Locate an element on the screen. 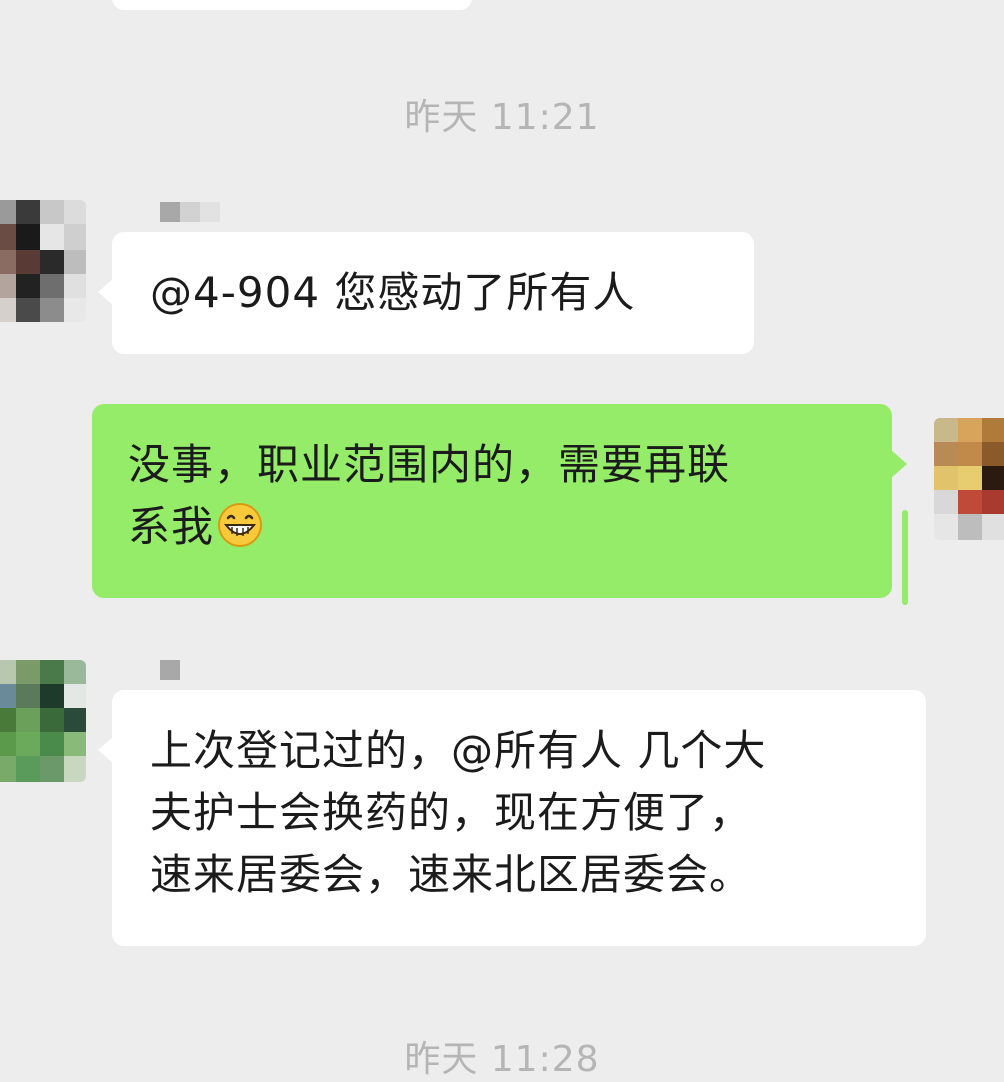  message-text-line: 系我 is located at coordinates (492, 527).